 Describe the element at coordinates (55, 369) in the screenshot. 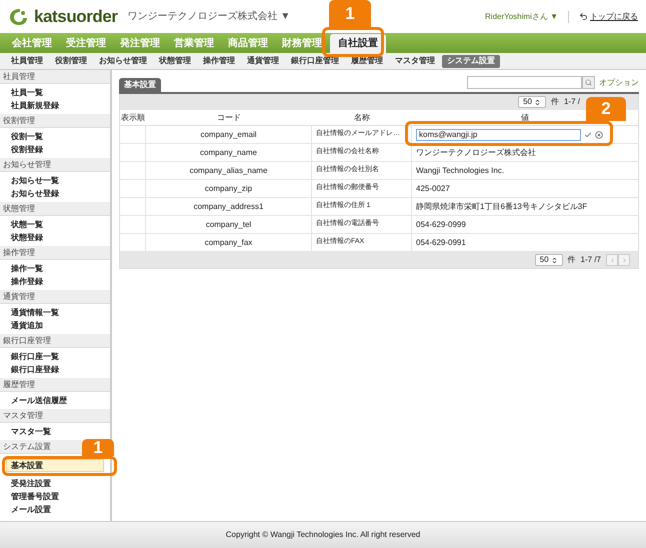

I see `sidebar-item: 銀行口座登録` at that location.